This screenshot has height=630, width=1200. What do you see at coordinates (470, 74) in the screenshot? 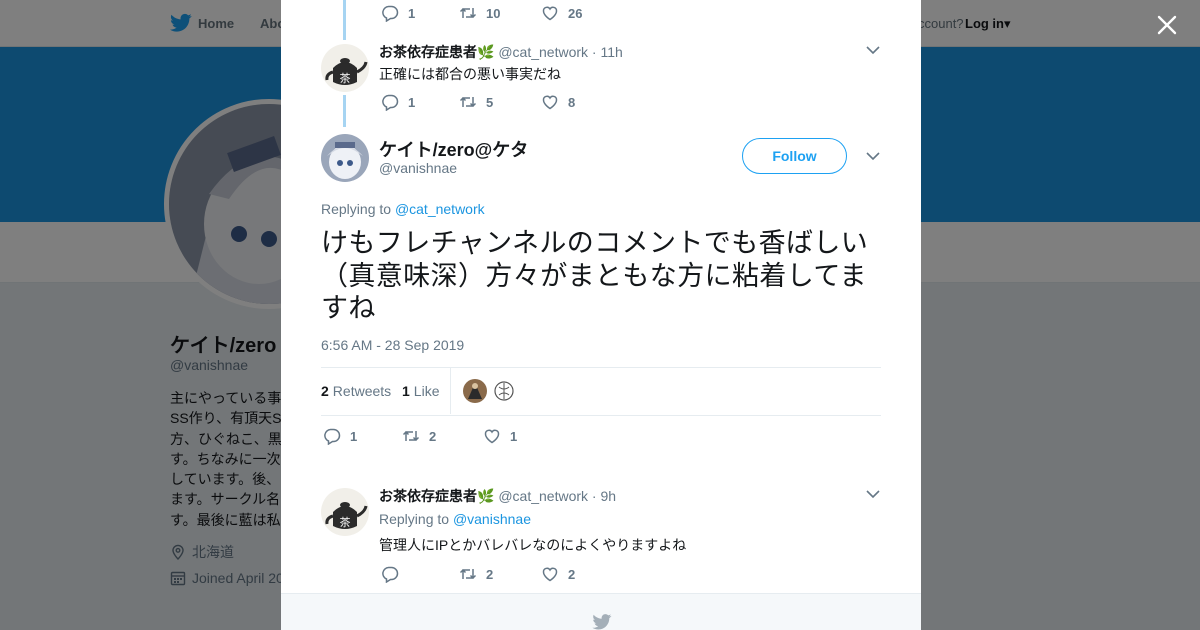
I see `tweet-text: 正確には都合の悪い事実だね` at bounding box center [470, 74].